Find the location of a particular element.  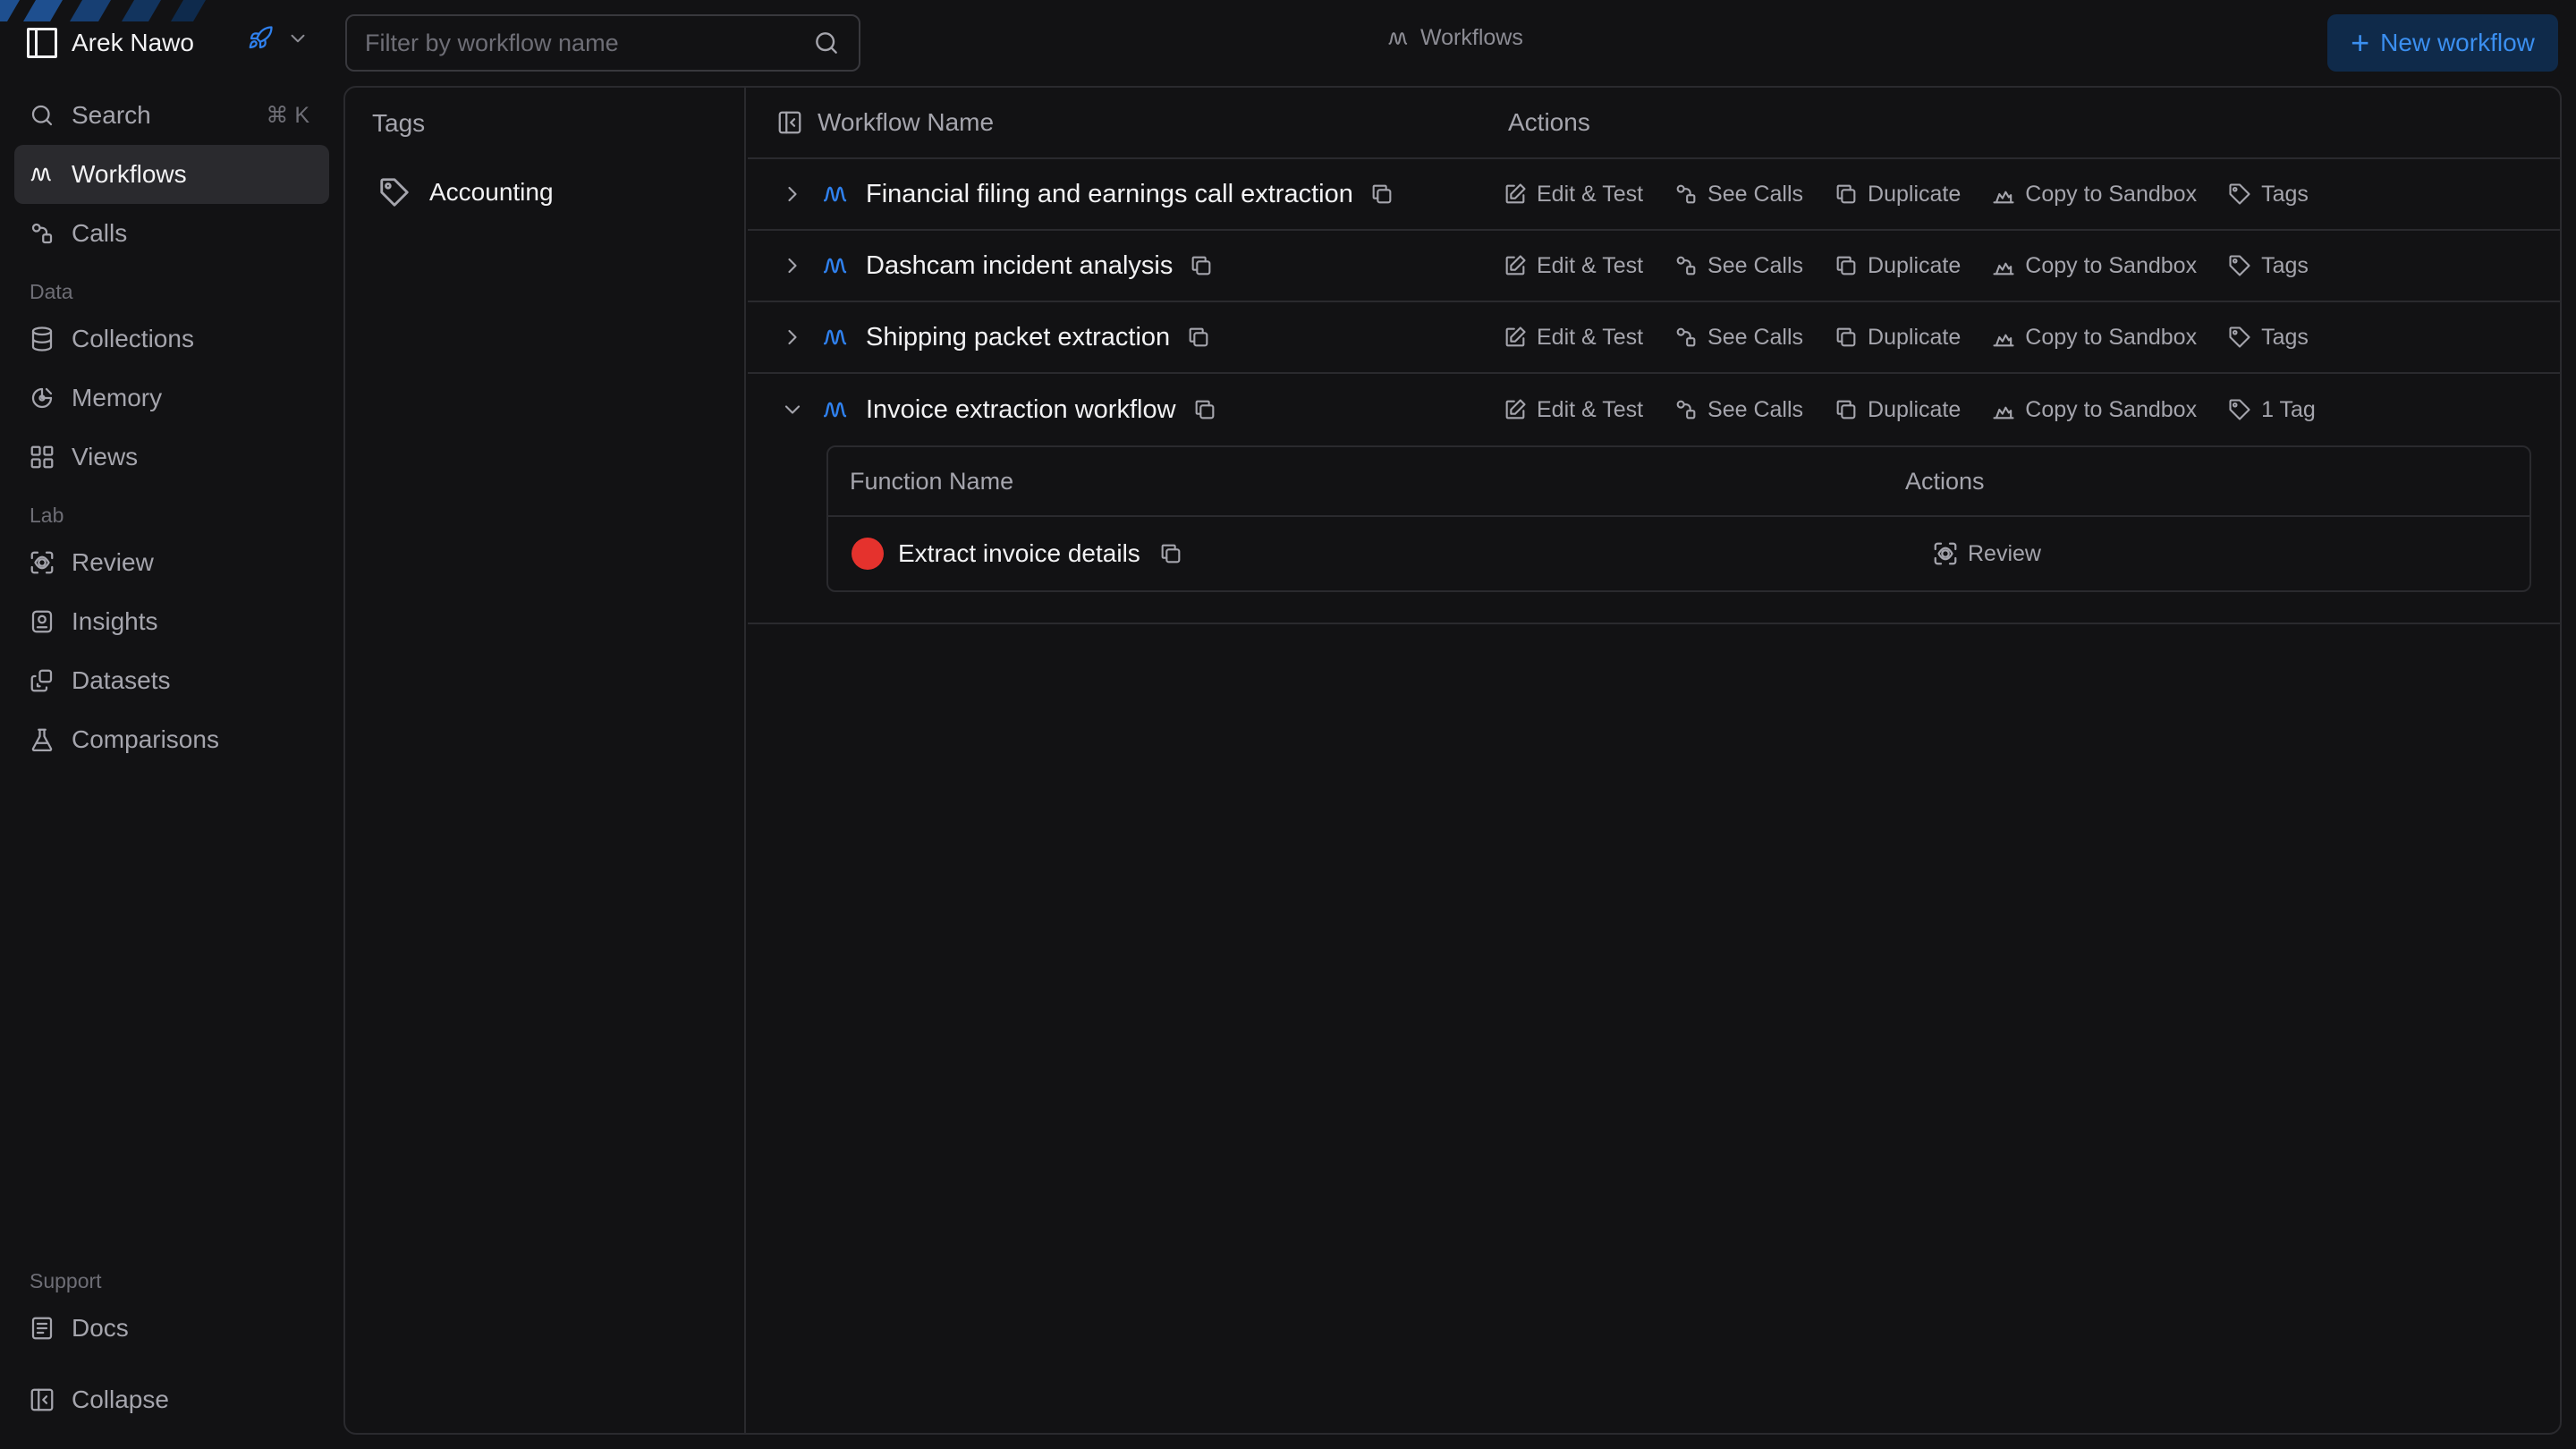

action-label: Tags is located at coordinates (2285, 194).